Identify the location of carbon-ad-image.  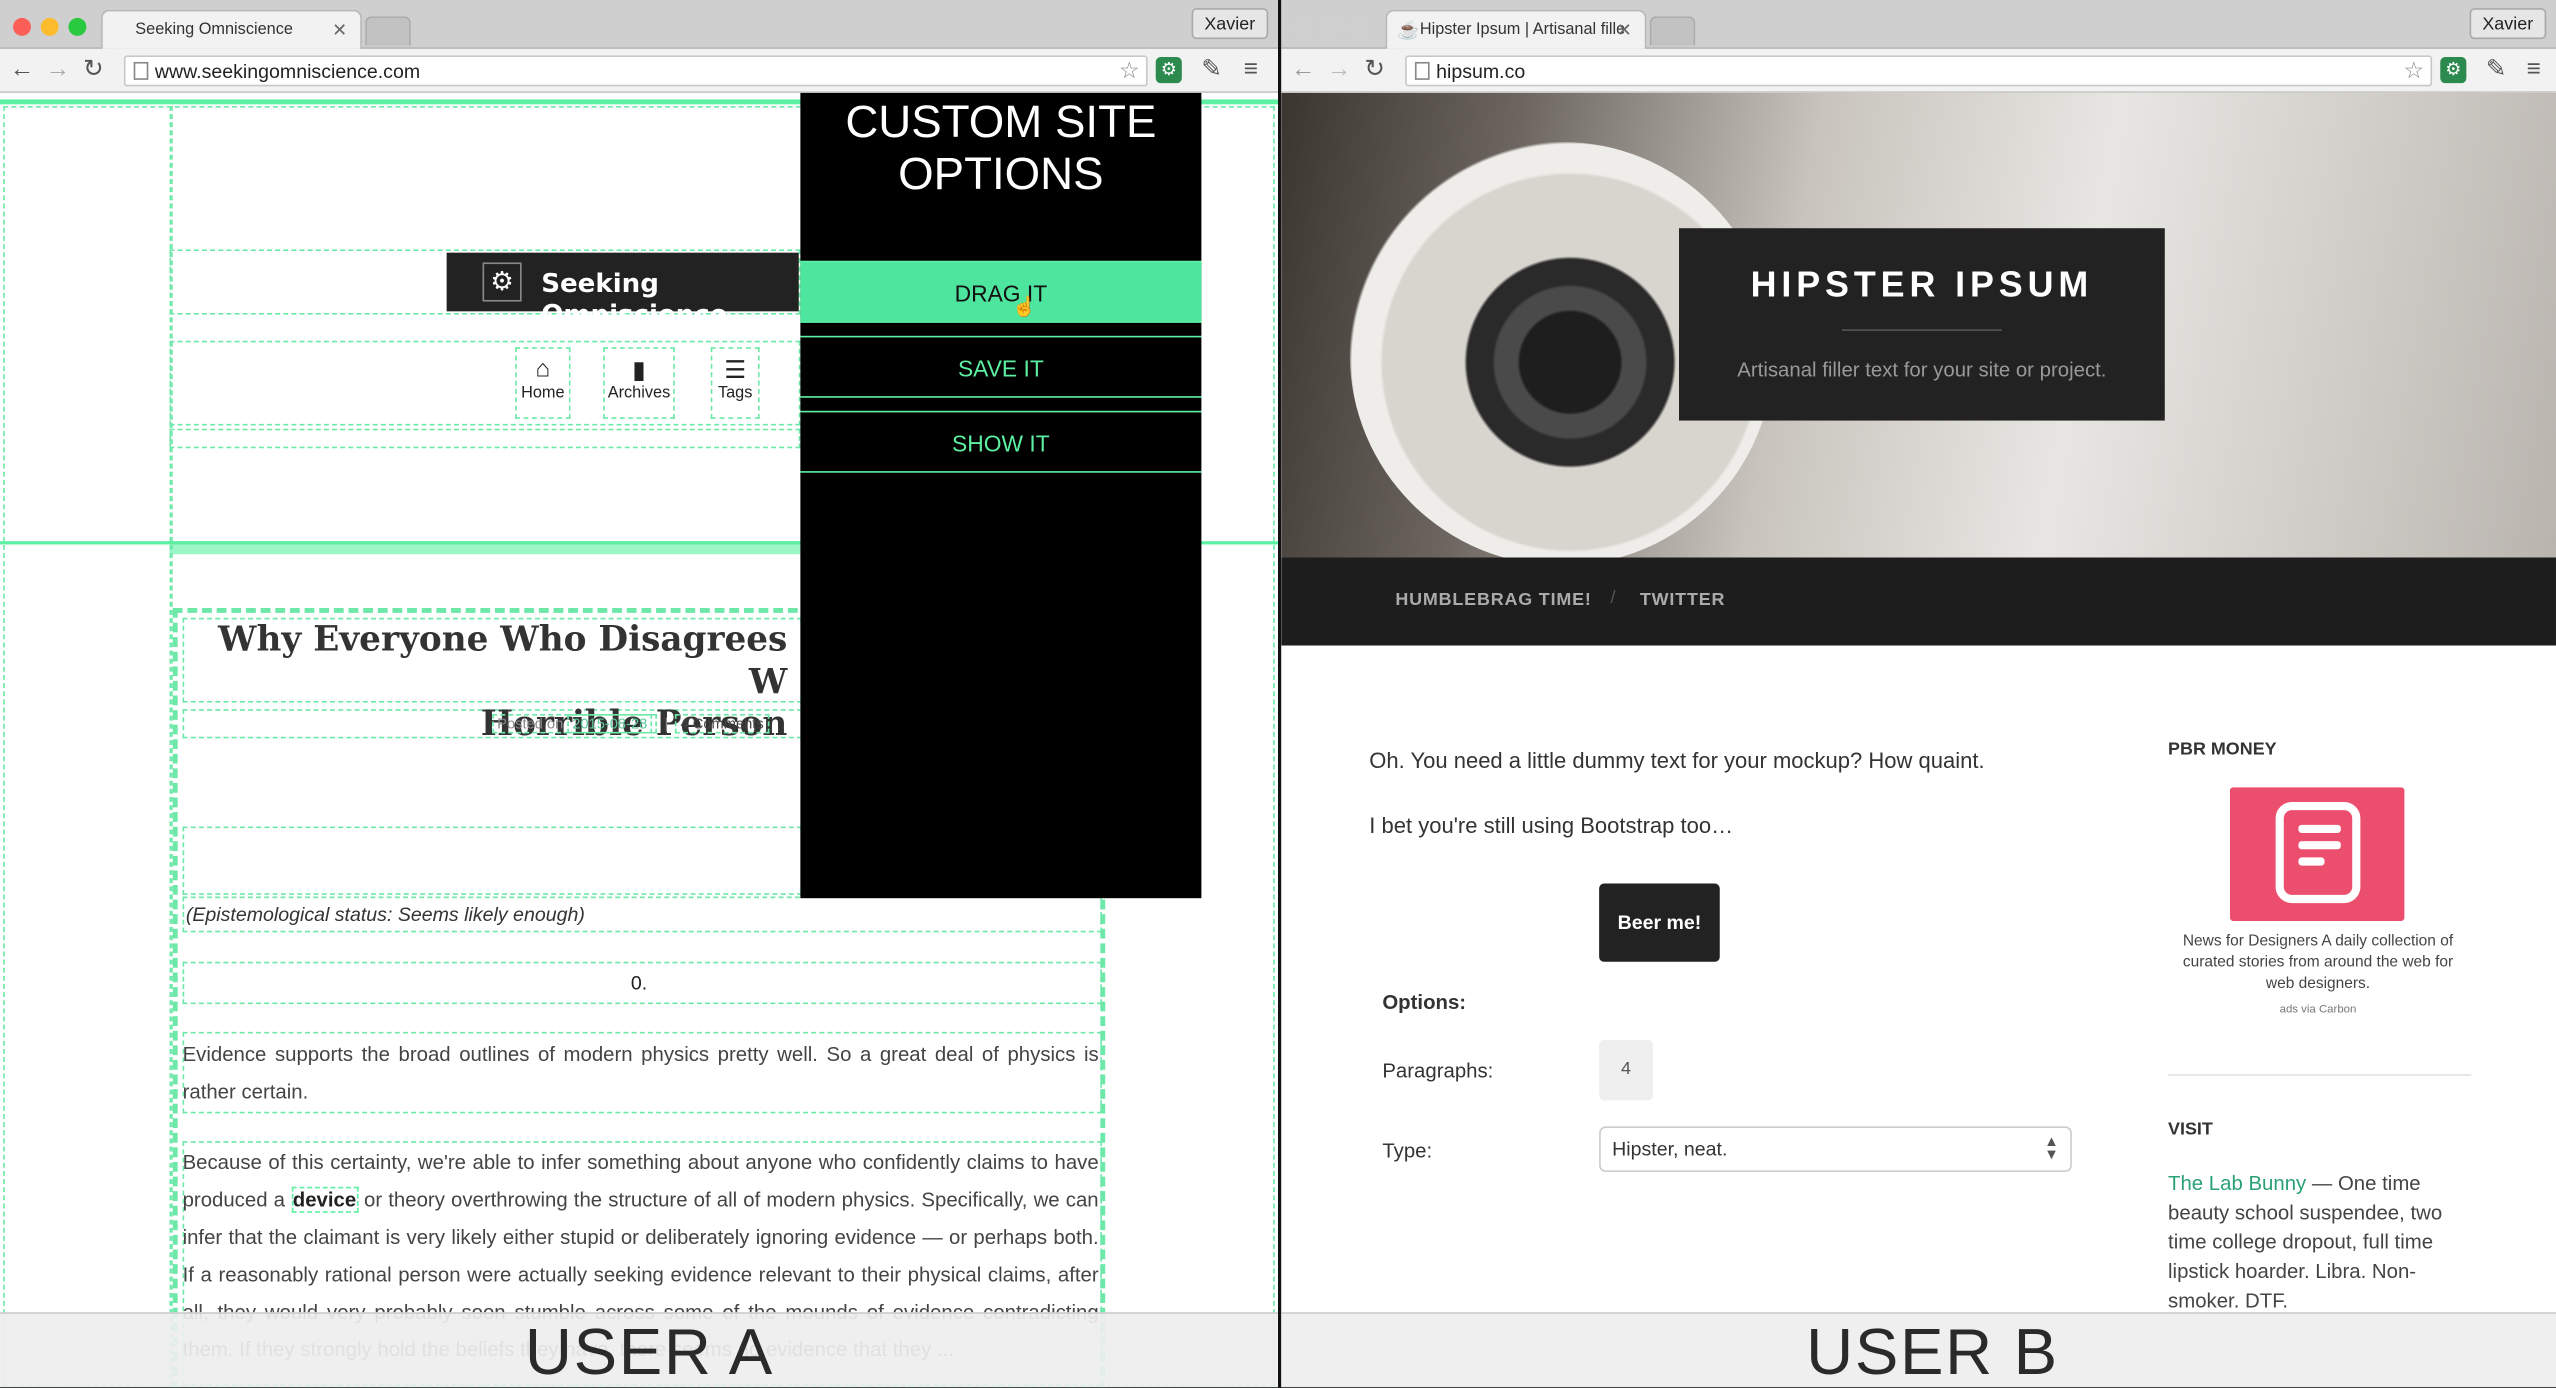
(2317, 854).